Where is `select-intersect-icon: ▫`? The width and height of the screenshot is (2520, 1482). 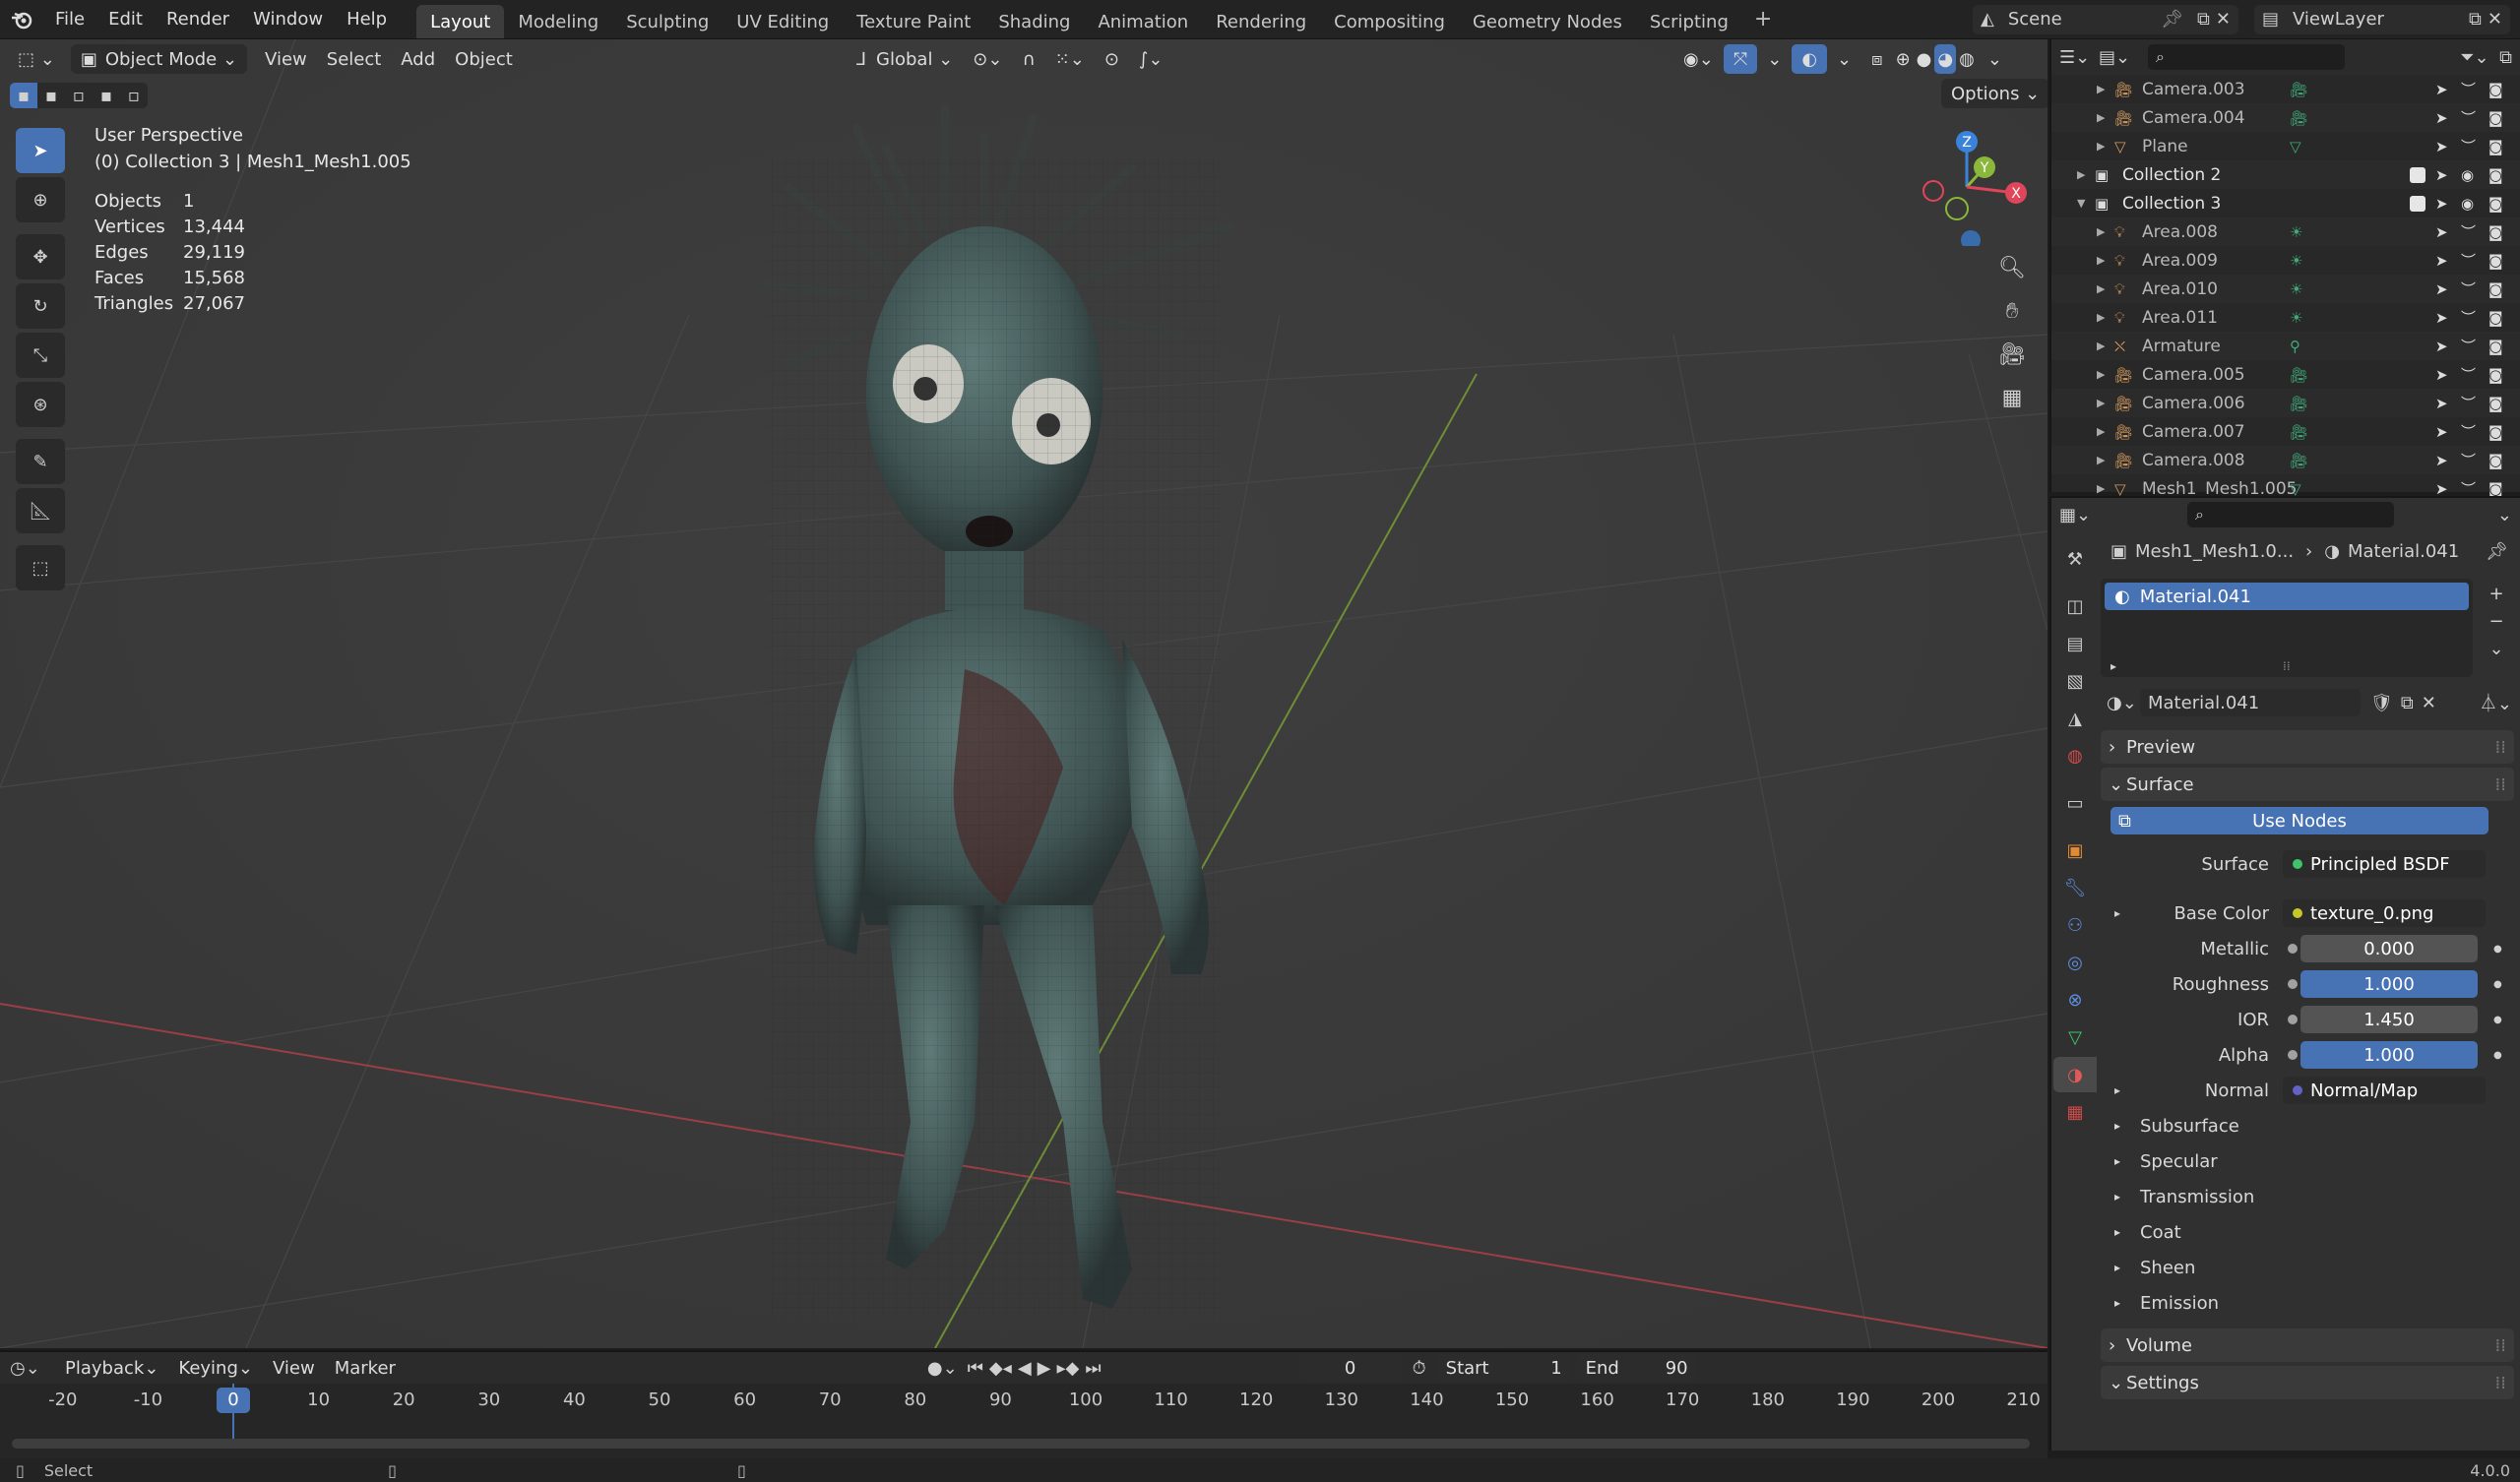
select-intersect-icon: ▫ is located at coordinates (134, 96).